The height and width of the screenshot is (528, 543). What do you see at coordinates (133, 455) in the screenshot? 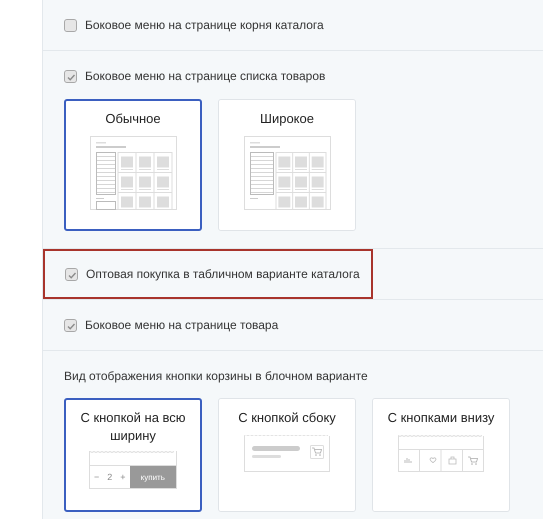
I see `option-card: С кнопкой на всю ширину − 2 + купить` at bounding box center [133, 455].